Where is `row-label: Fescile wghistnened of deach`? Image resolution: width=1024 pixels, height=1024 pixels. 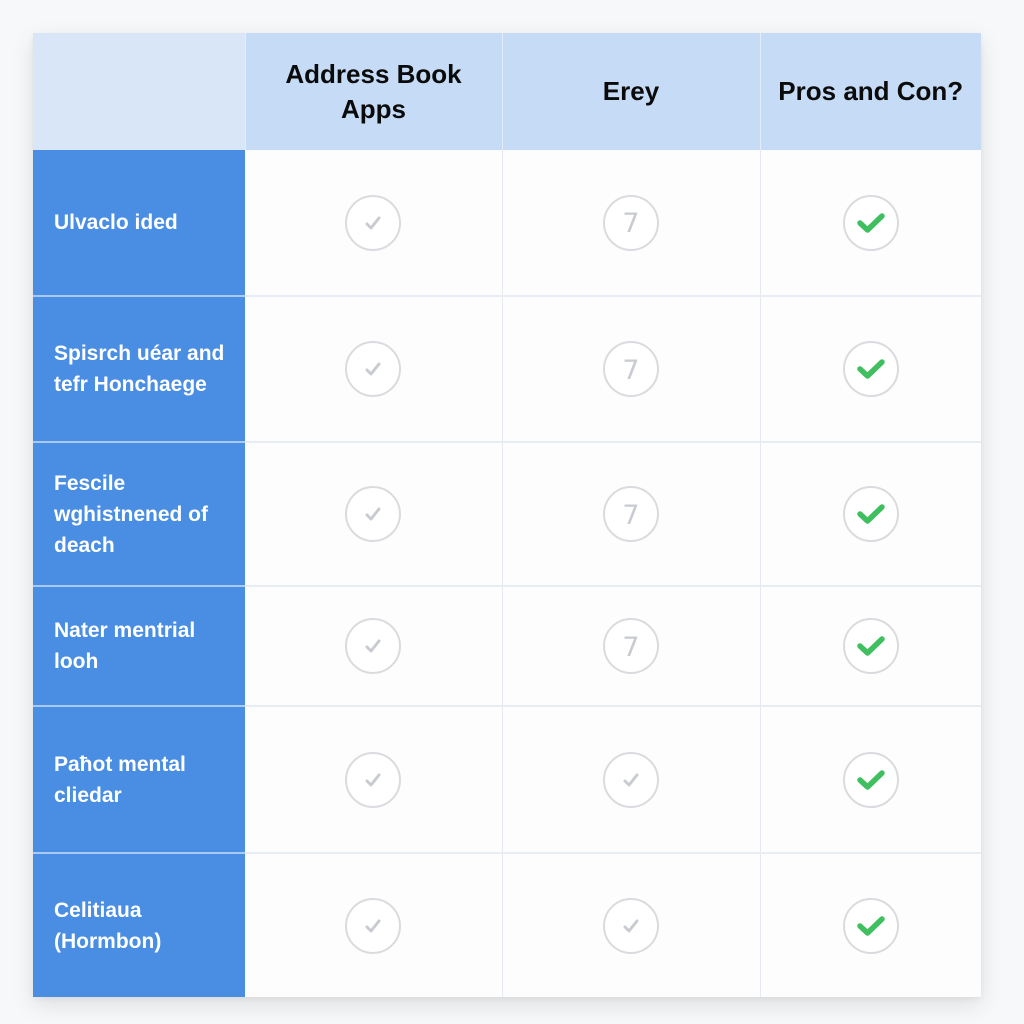 row-label: Fescile wghistnened of deach is located at coordinates (139, 514).